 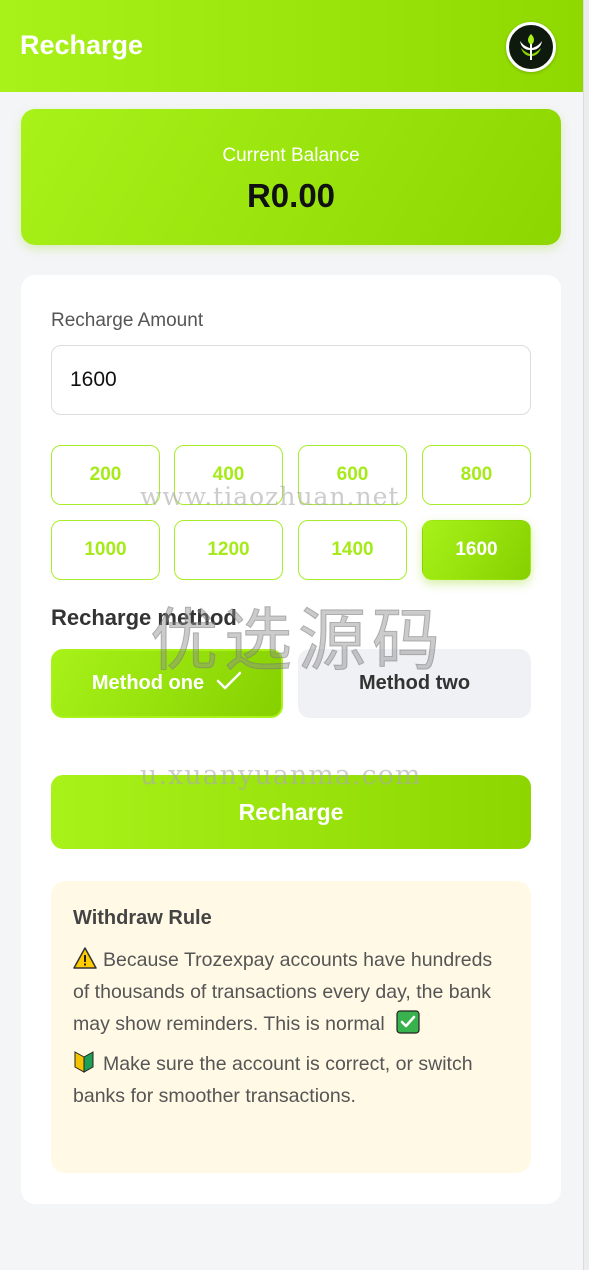 What do you see at coordinates (476, 550) in the screenshot?
I see `amount-option-1600: 1600` at bounding box center [476, 550].